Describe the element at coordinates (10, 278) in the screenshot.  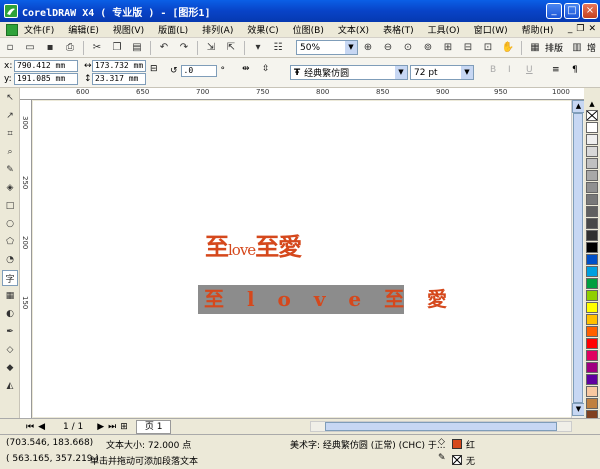
I see `text-tool-icon: 字` at that location.